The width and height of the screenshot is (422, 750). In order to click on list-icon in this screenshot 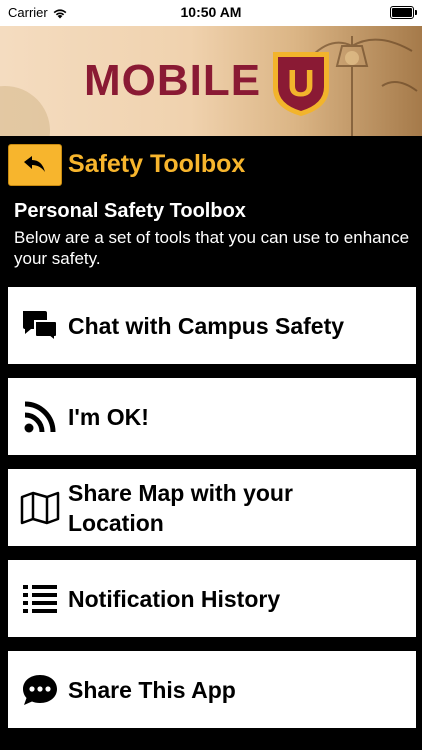, I will do `click(40, 599)`.